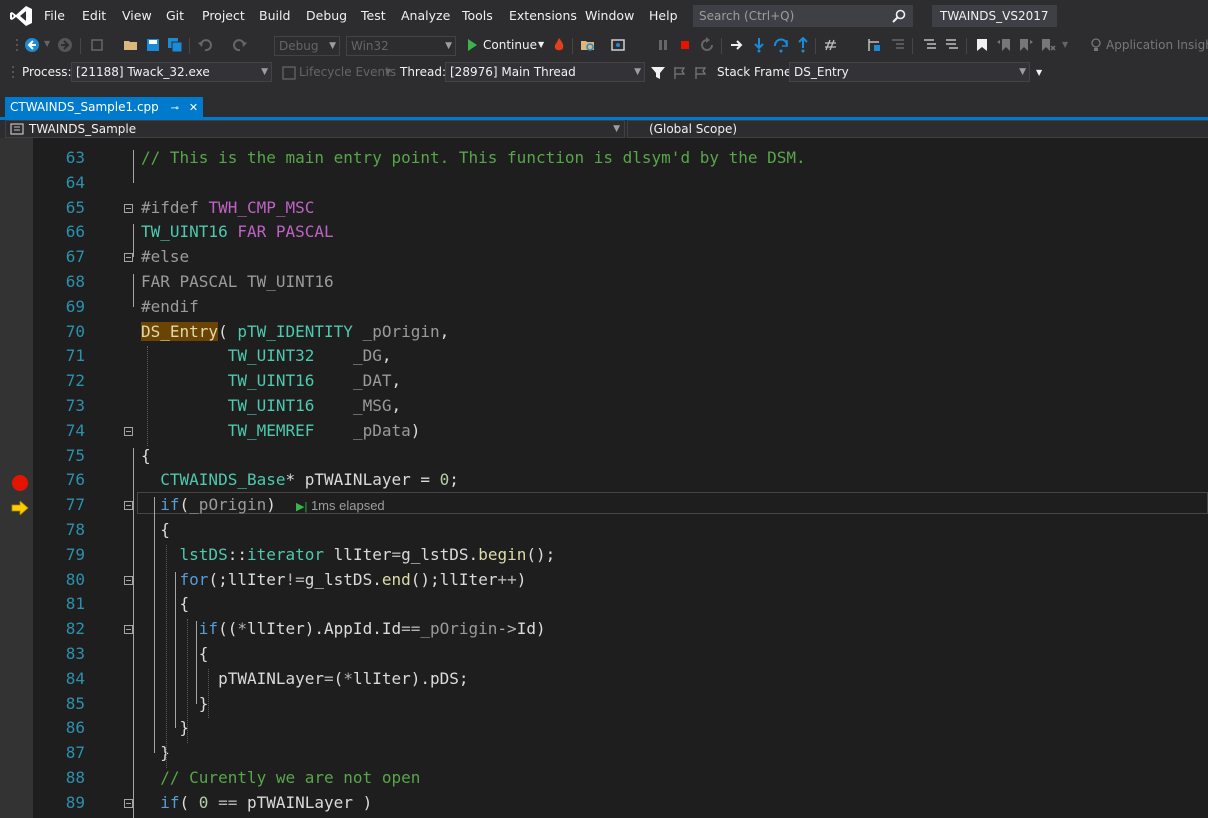  I want to click on save-icon, so click(153, 45).